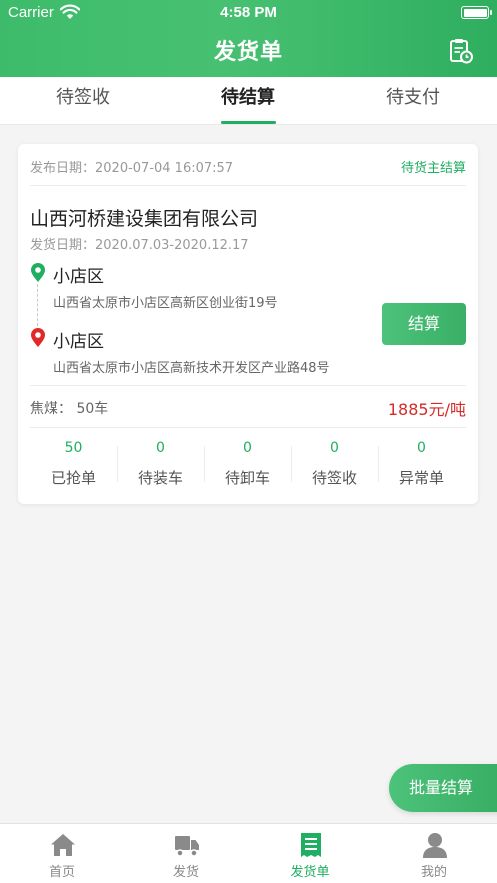 Image resolution: width=497 pixels, height=883 pixels. Describe the element at coordinates (38, 337) in the screenshot. I see `destination-pin-icon` at that location.